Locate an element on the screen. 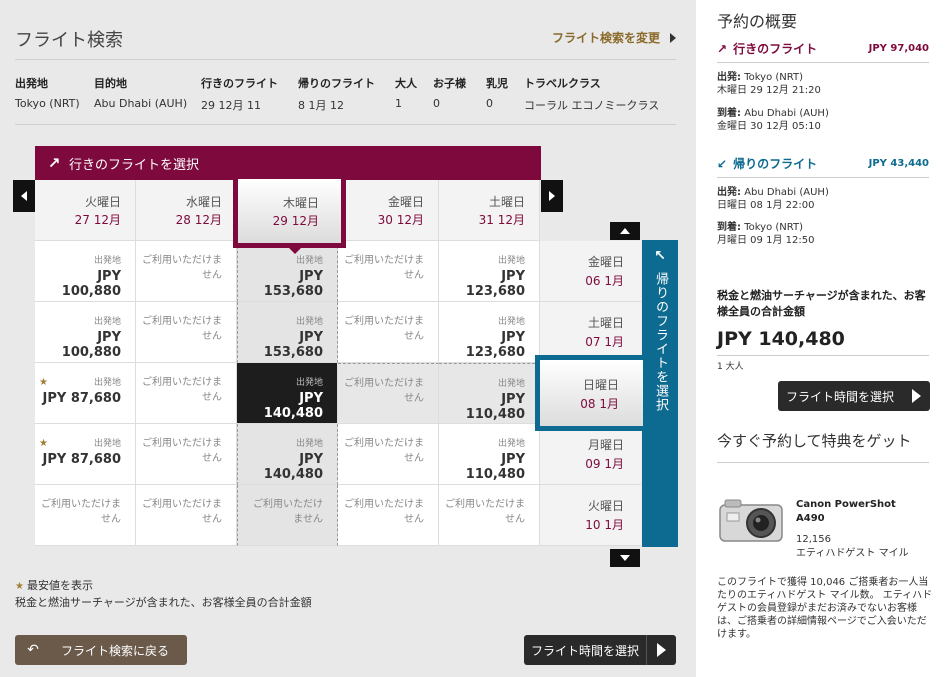  chevron-down-icon is located at coordinates (625, 558).